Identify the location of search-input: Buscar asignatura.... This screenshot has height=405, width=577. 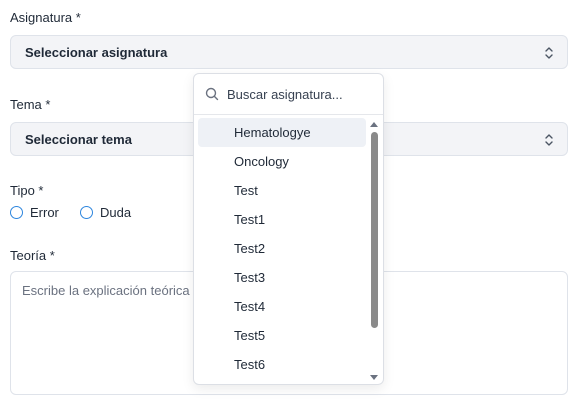
(285, 94).